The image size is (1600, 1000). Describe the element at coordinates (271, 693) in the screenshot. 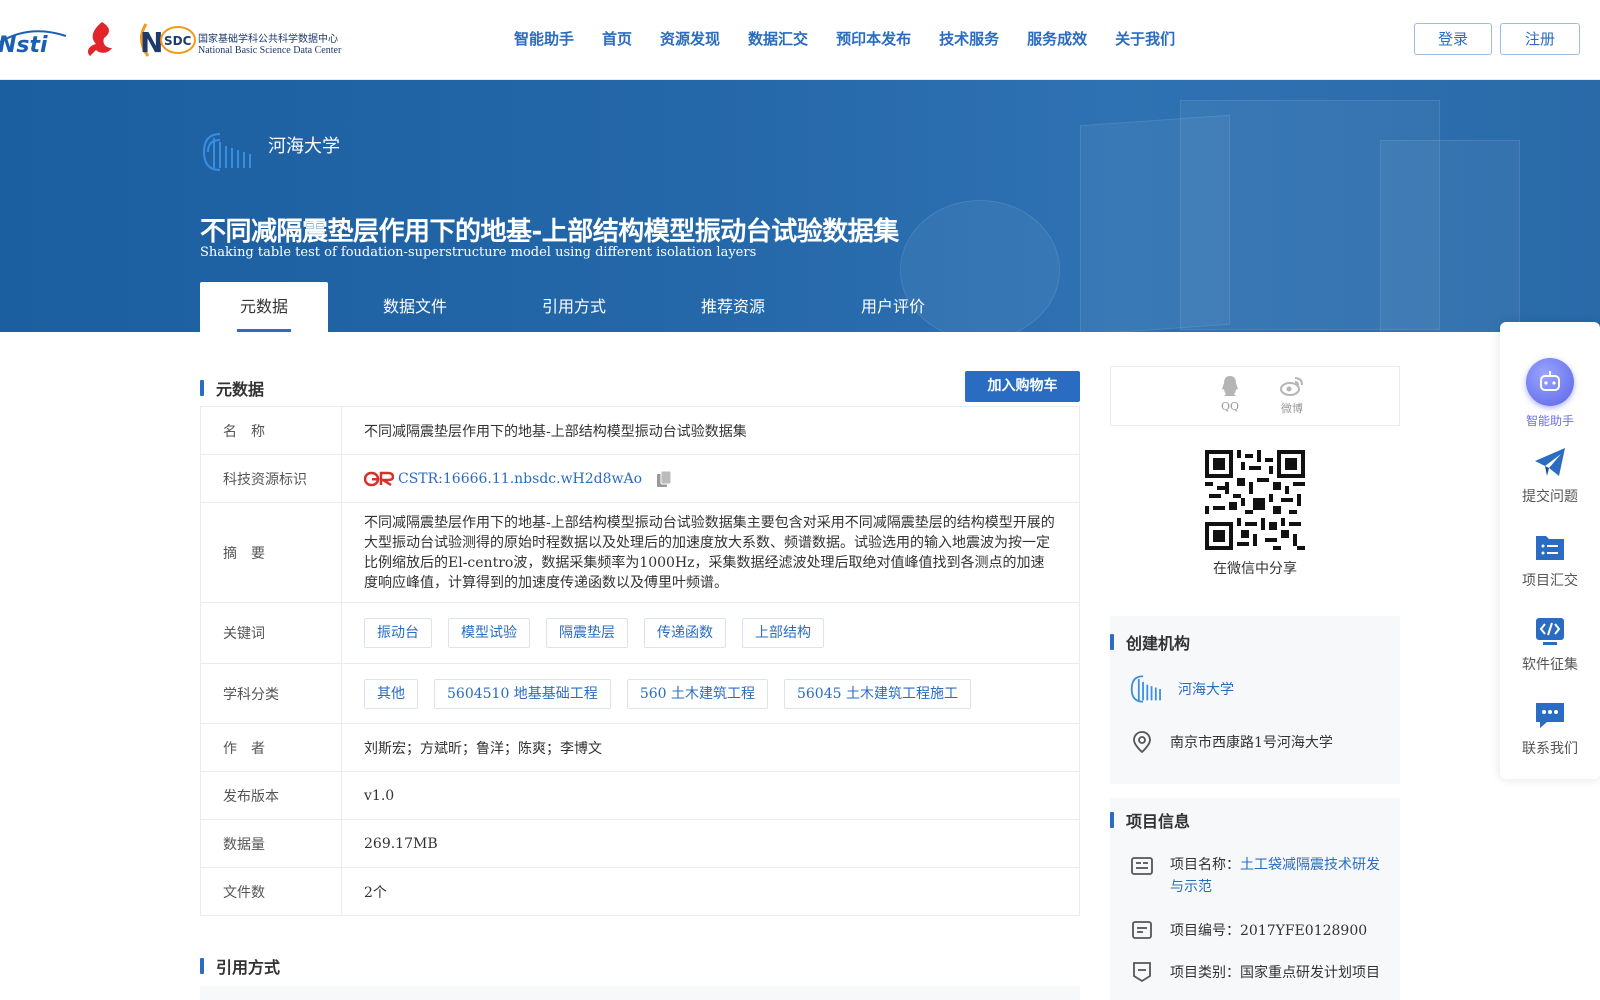

I see `subjects-label: 学科分类` at that location.